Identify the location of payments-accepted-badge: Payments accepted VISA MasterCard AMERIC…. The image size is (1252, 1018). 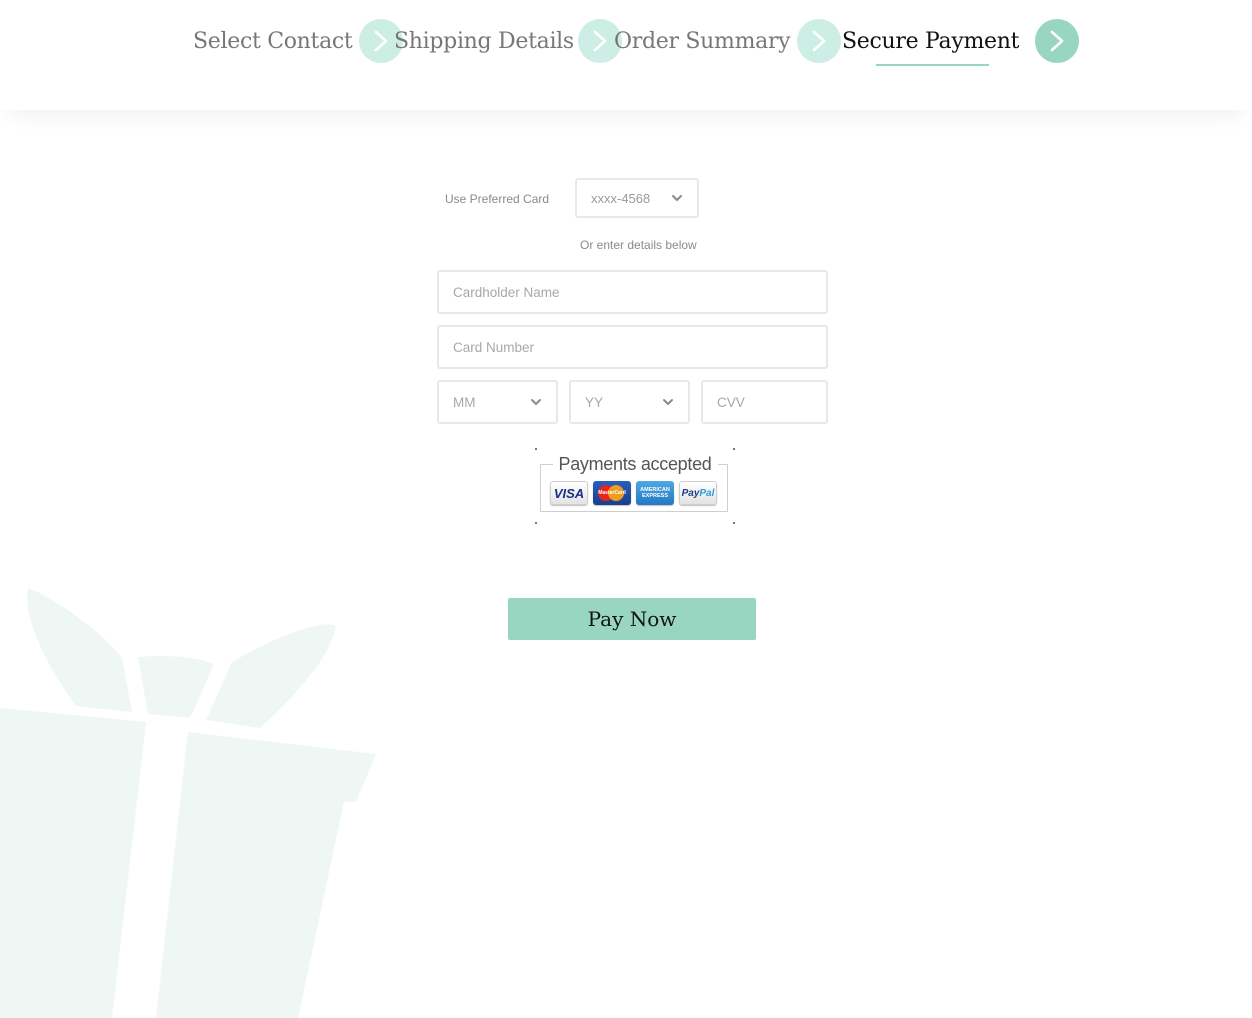
(635, 486).